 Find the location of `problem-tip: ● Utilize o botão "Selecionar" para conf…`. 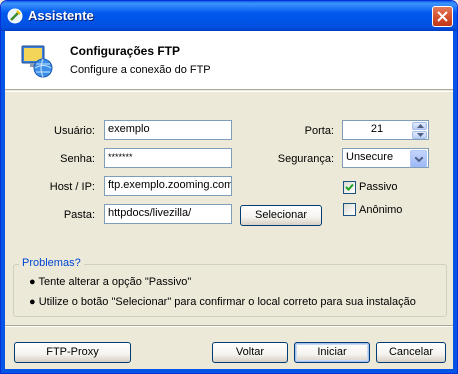

problem-tip: ● Utilize o botão "Selecionar" para conf… is located at coordinates (222, 302).